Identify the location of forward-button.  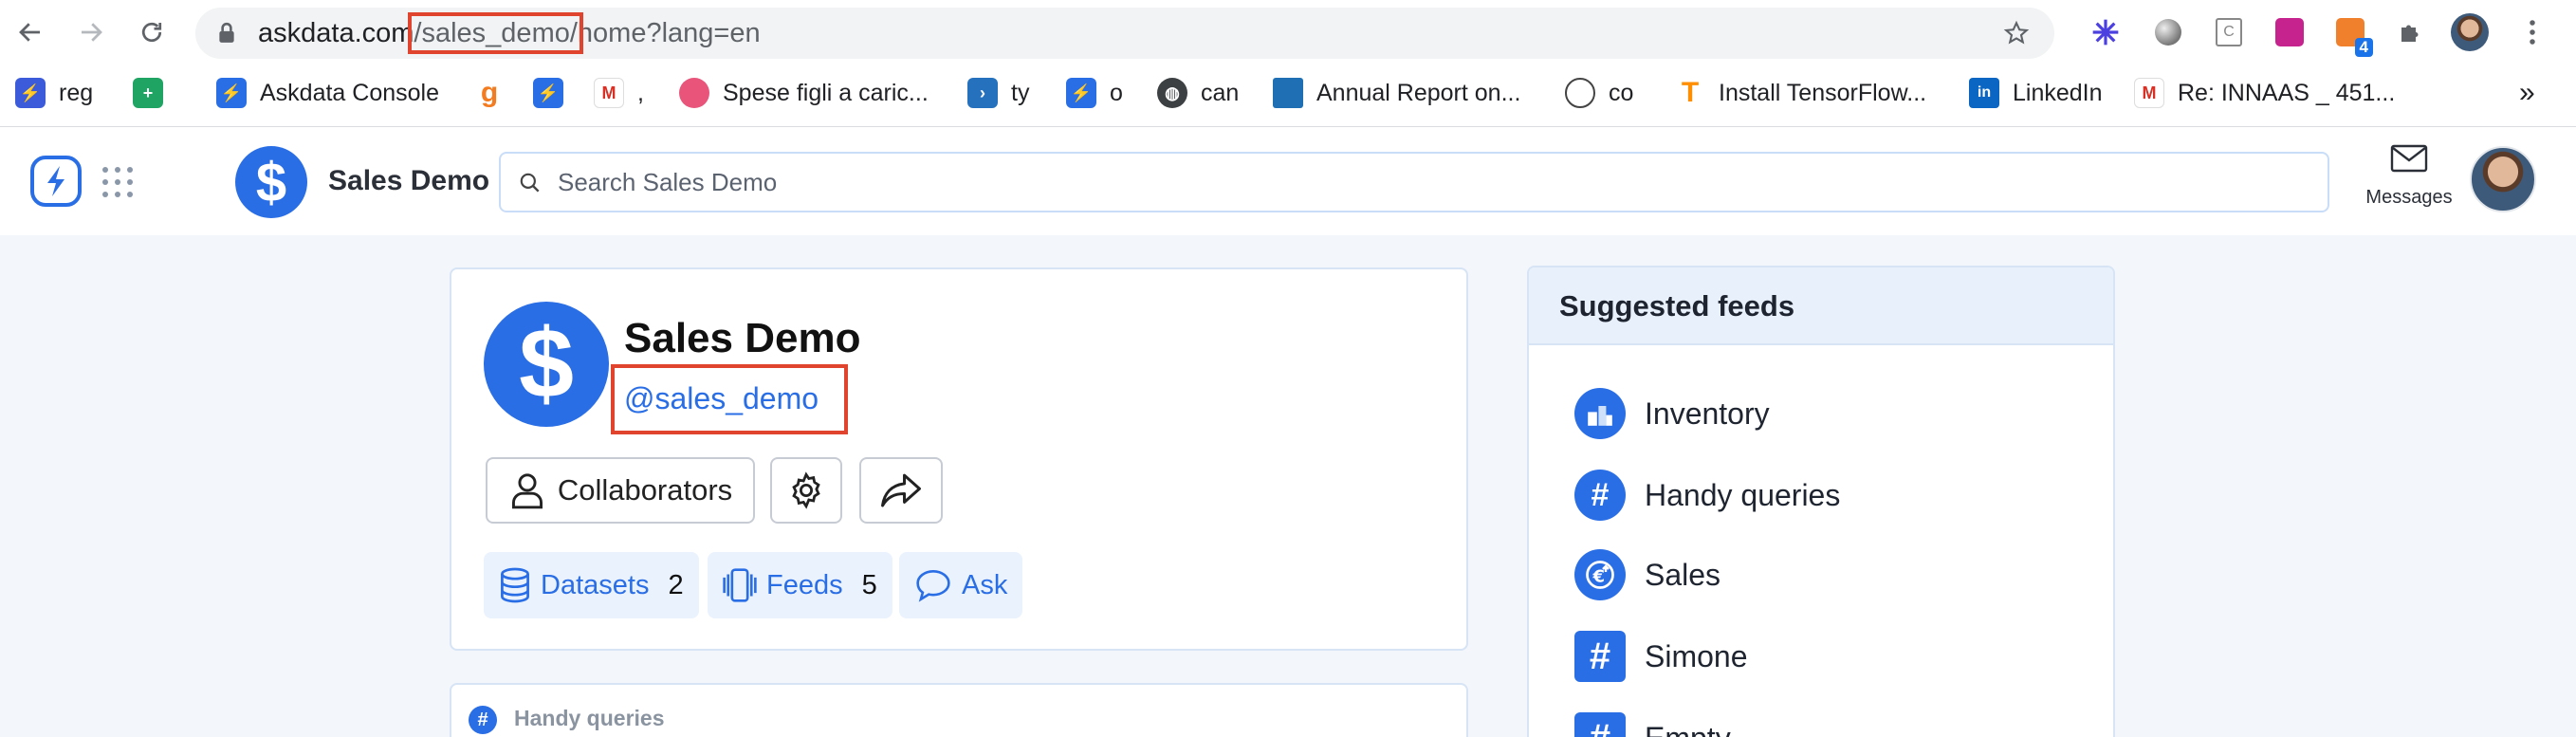
(91, 32).